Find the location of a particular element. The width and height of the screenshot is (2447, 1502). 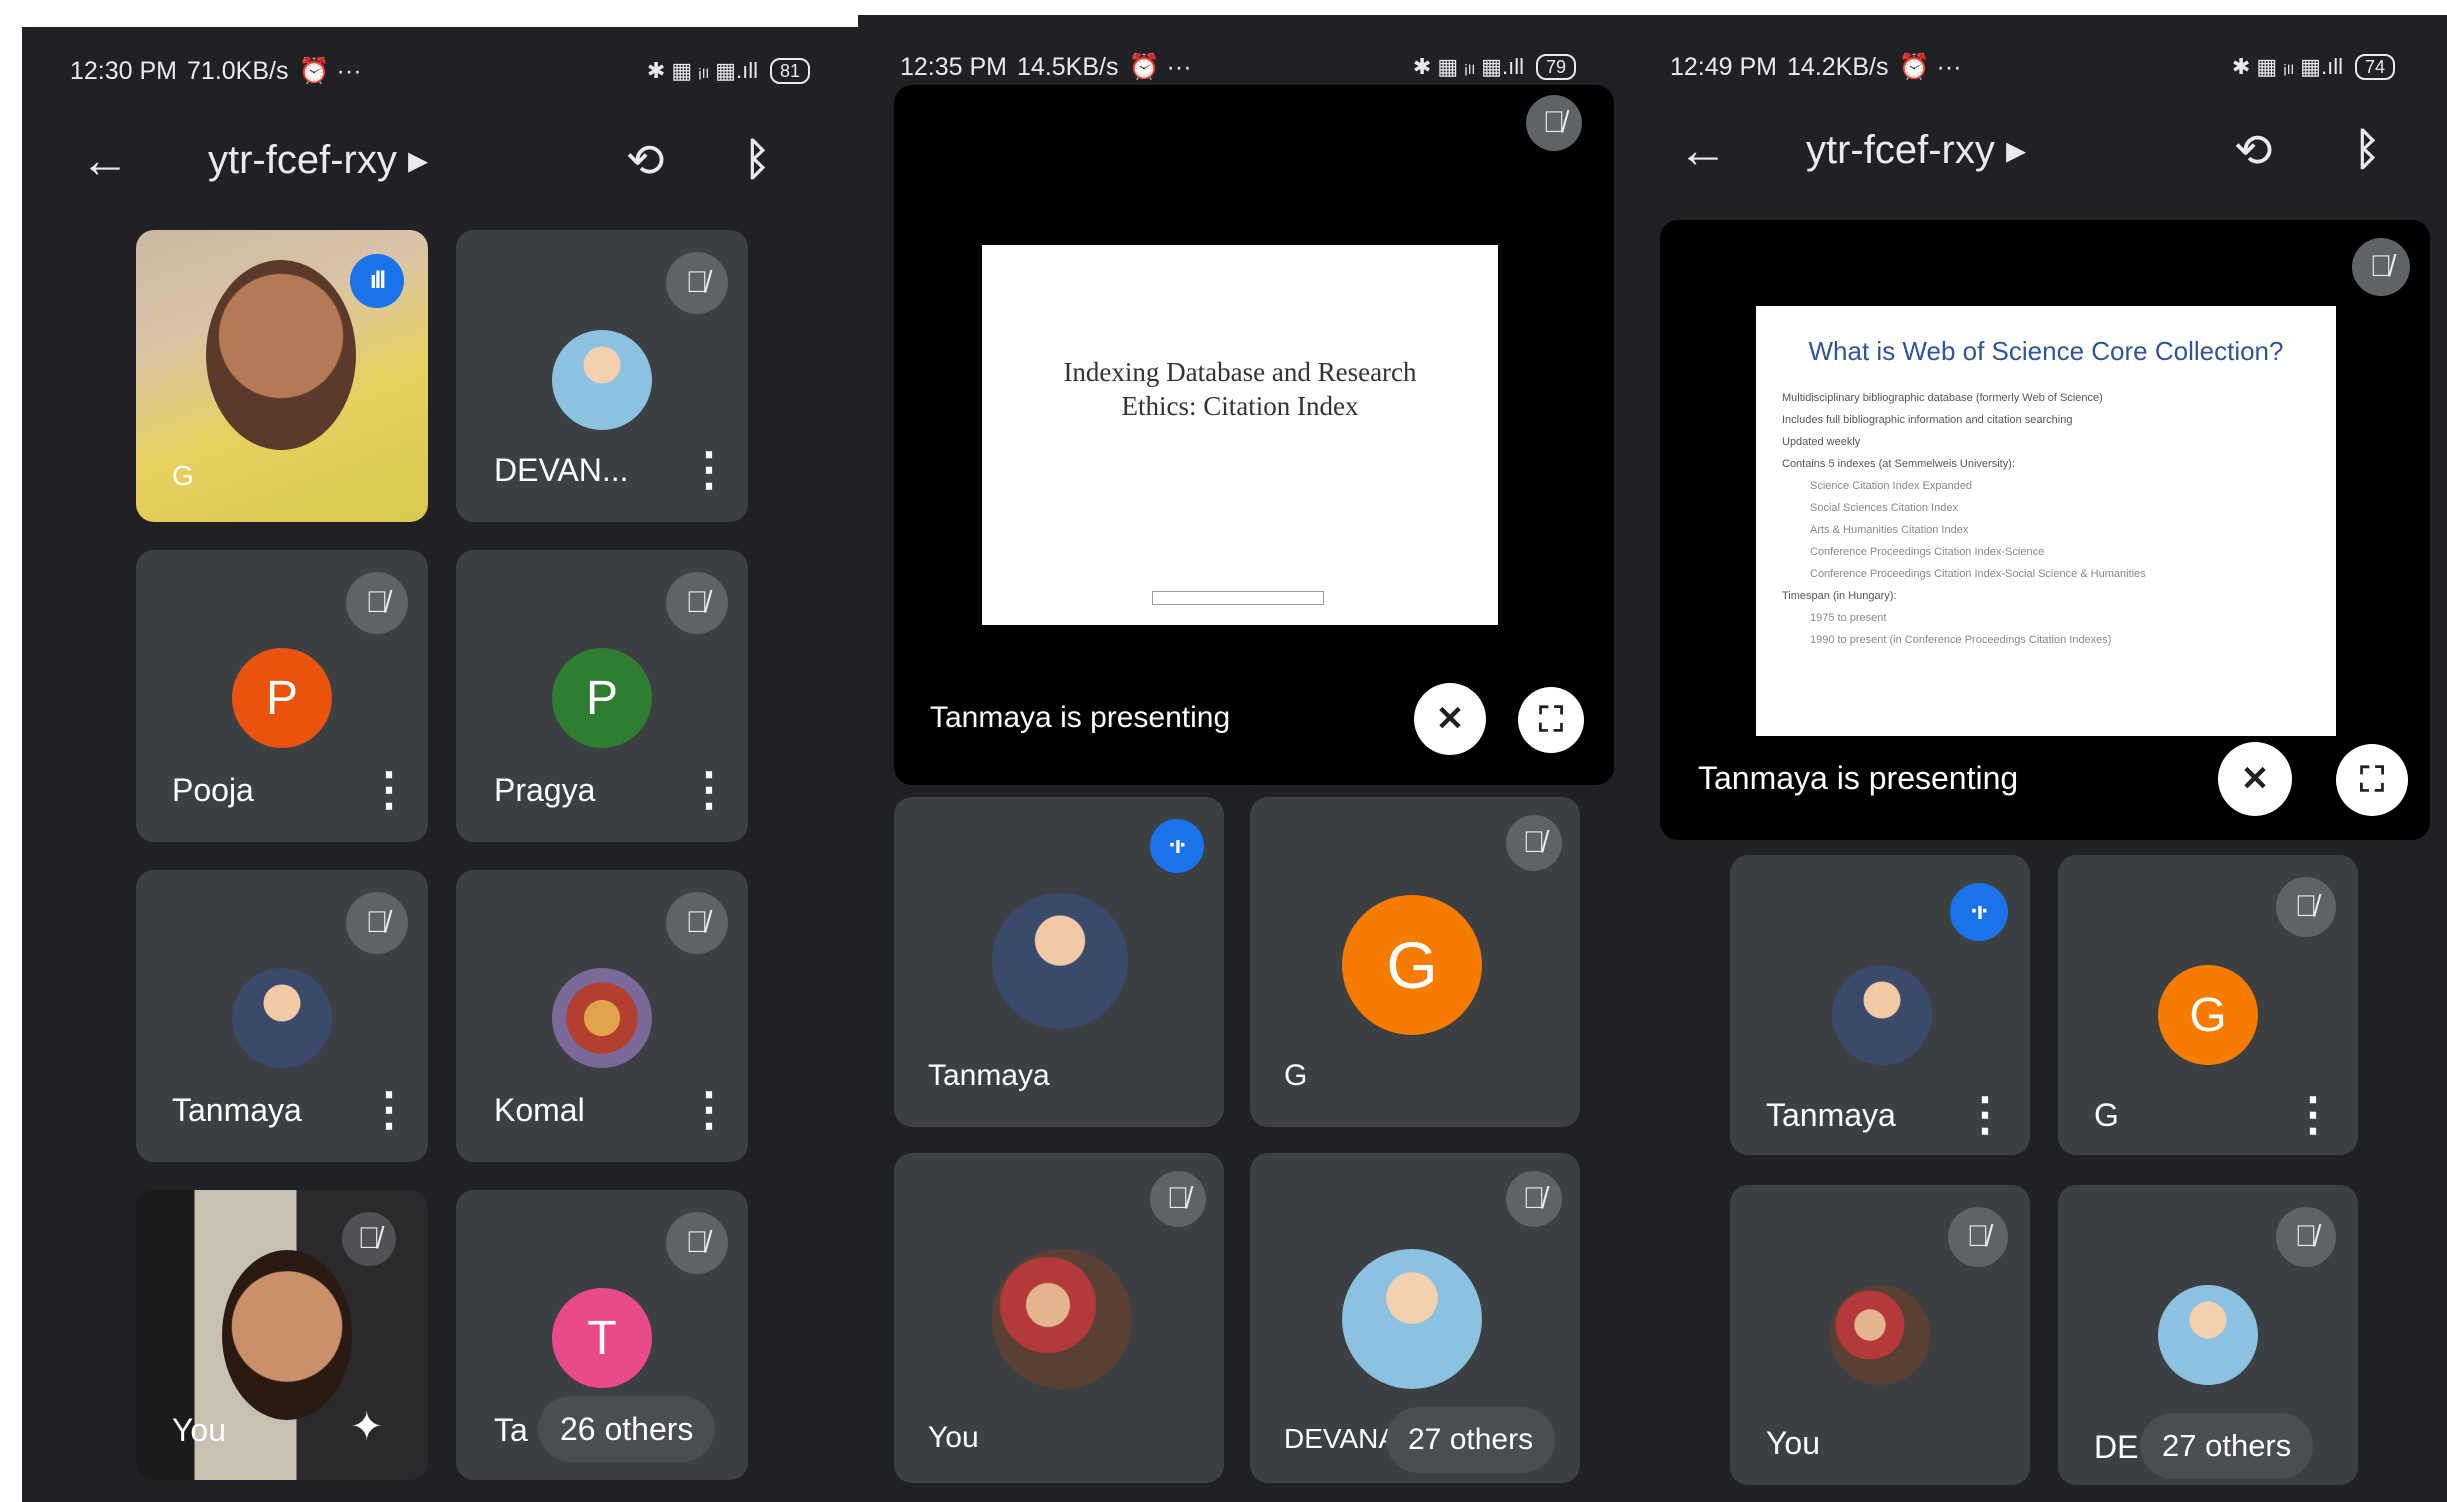

participant-tile-devan: 🎙̸ DE 27 others is located at coordinates (2208, 1335).